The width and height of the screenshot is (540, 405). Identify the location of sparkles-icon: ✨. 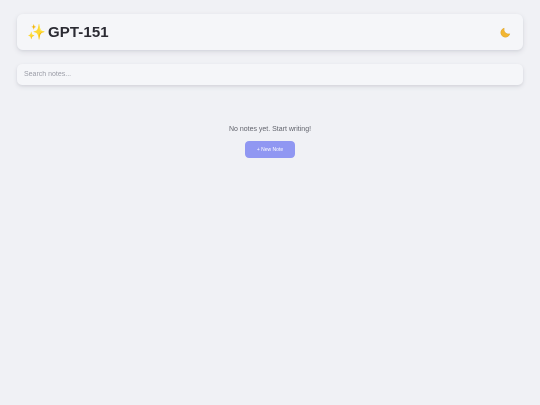
(36, 31).